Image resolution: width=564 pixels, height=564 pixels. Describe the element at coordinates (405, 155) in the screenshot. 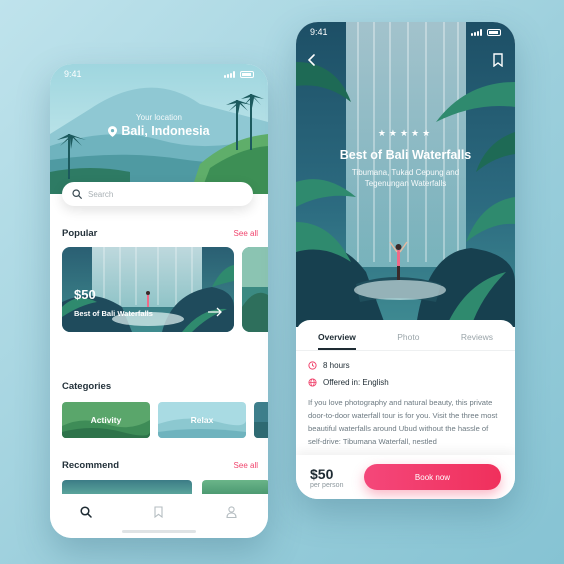

I see `tour-title: Best of Bali Waterfalls` at that location.